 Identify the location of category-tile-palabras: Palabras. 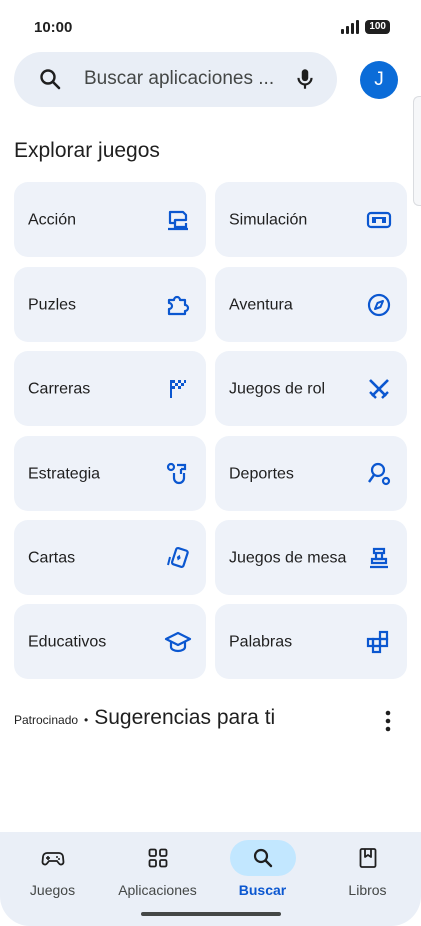
(311, 641).